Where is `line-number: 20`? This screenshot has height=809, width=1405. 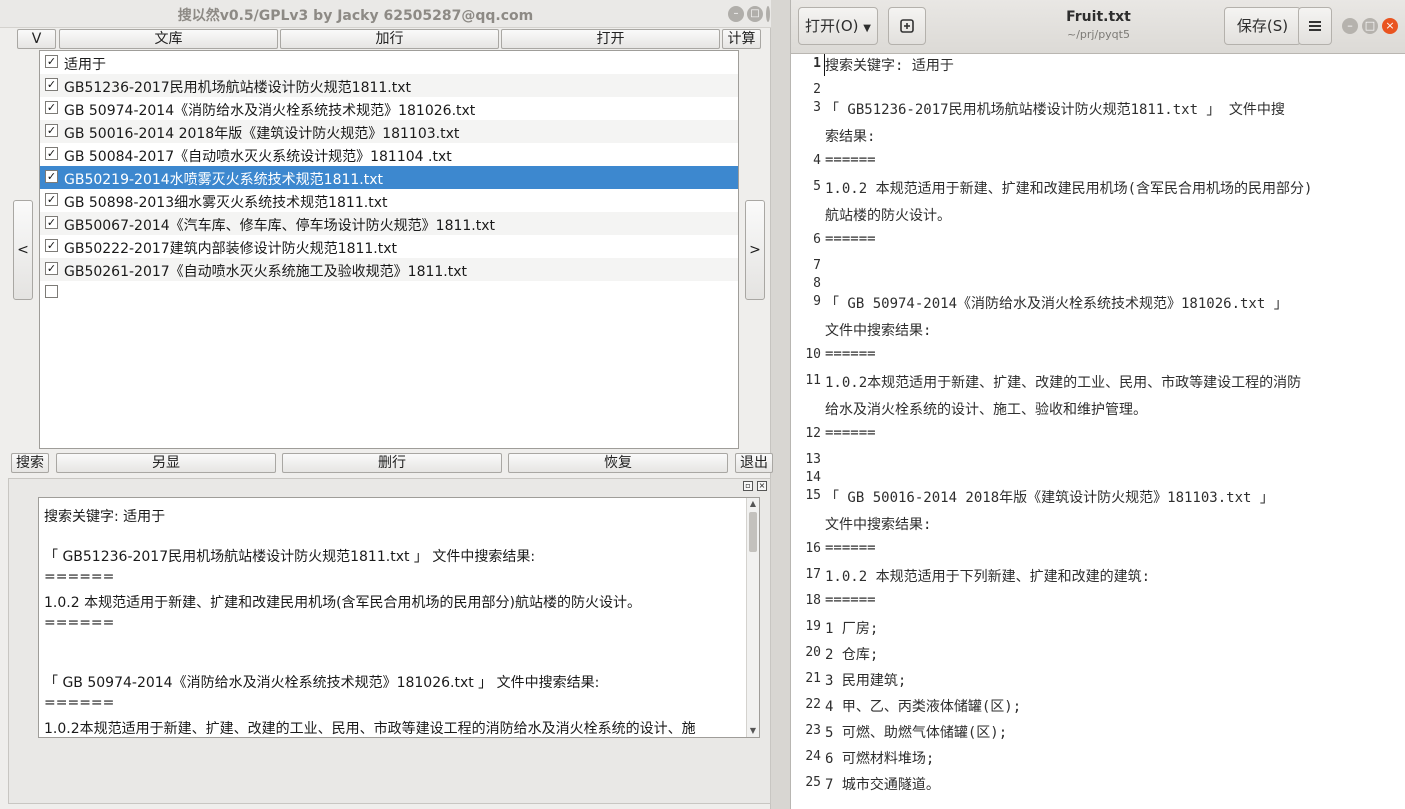 line-number: 20 is located at coordinates (813, 652).